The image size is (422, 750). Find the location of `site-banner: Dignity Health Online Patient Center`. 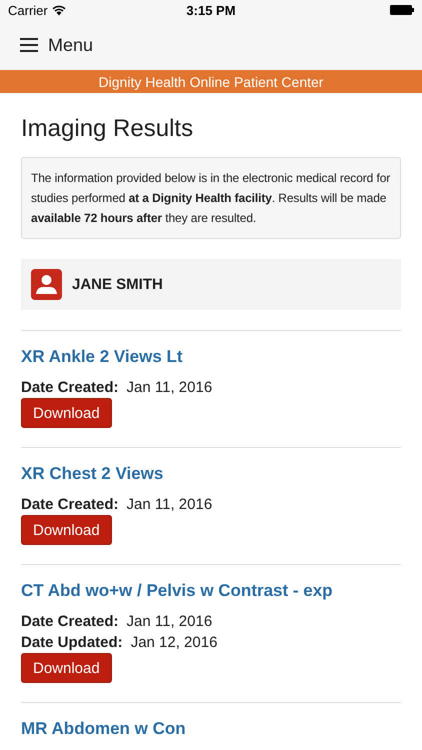

site-banner: Dignity Health Online Patient Center is located at coordinates (211, 81).